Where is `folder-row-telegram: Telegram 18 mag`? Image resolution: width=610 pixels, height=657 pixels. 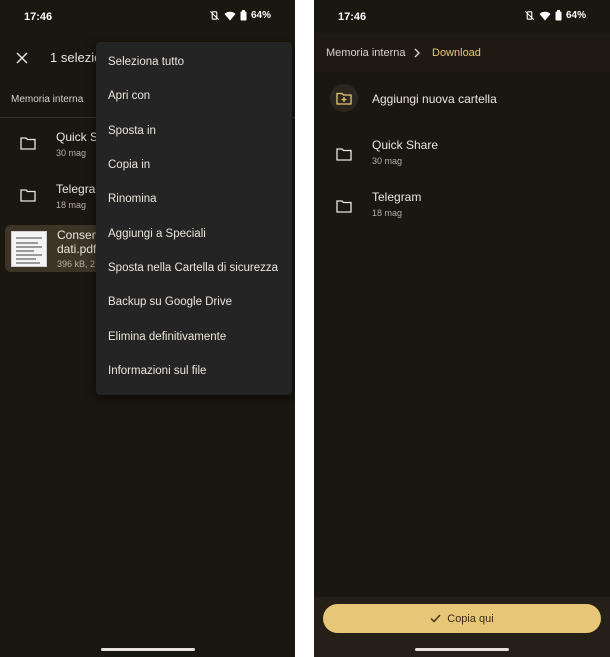
folder-row-telegram: Telegram 18 mag is located at coordinates (462, 209).